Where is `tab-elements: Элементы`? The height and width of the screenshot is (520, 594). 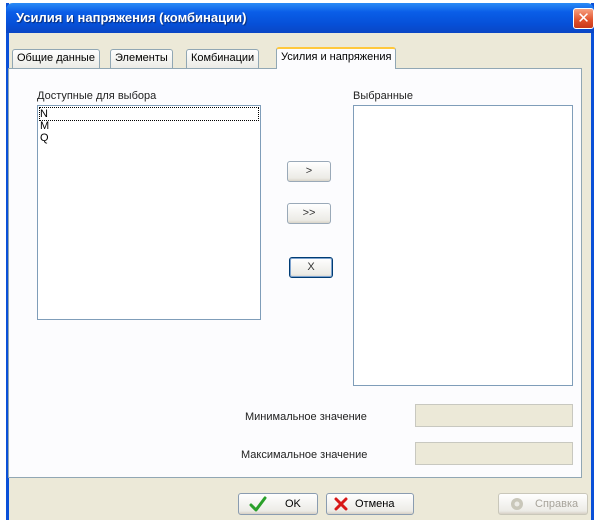 tab-elements: Элементы is located at coordinates (141, 58).